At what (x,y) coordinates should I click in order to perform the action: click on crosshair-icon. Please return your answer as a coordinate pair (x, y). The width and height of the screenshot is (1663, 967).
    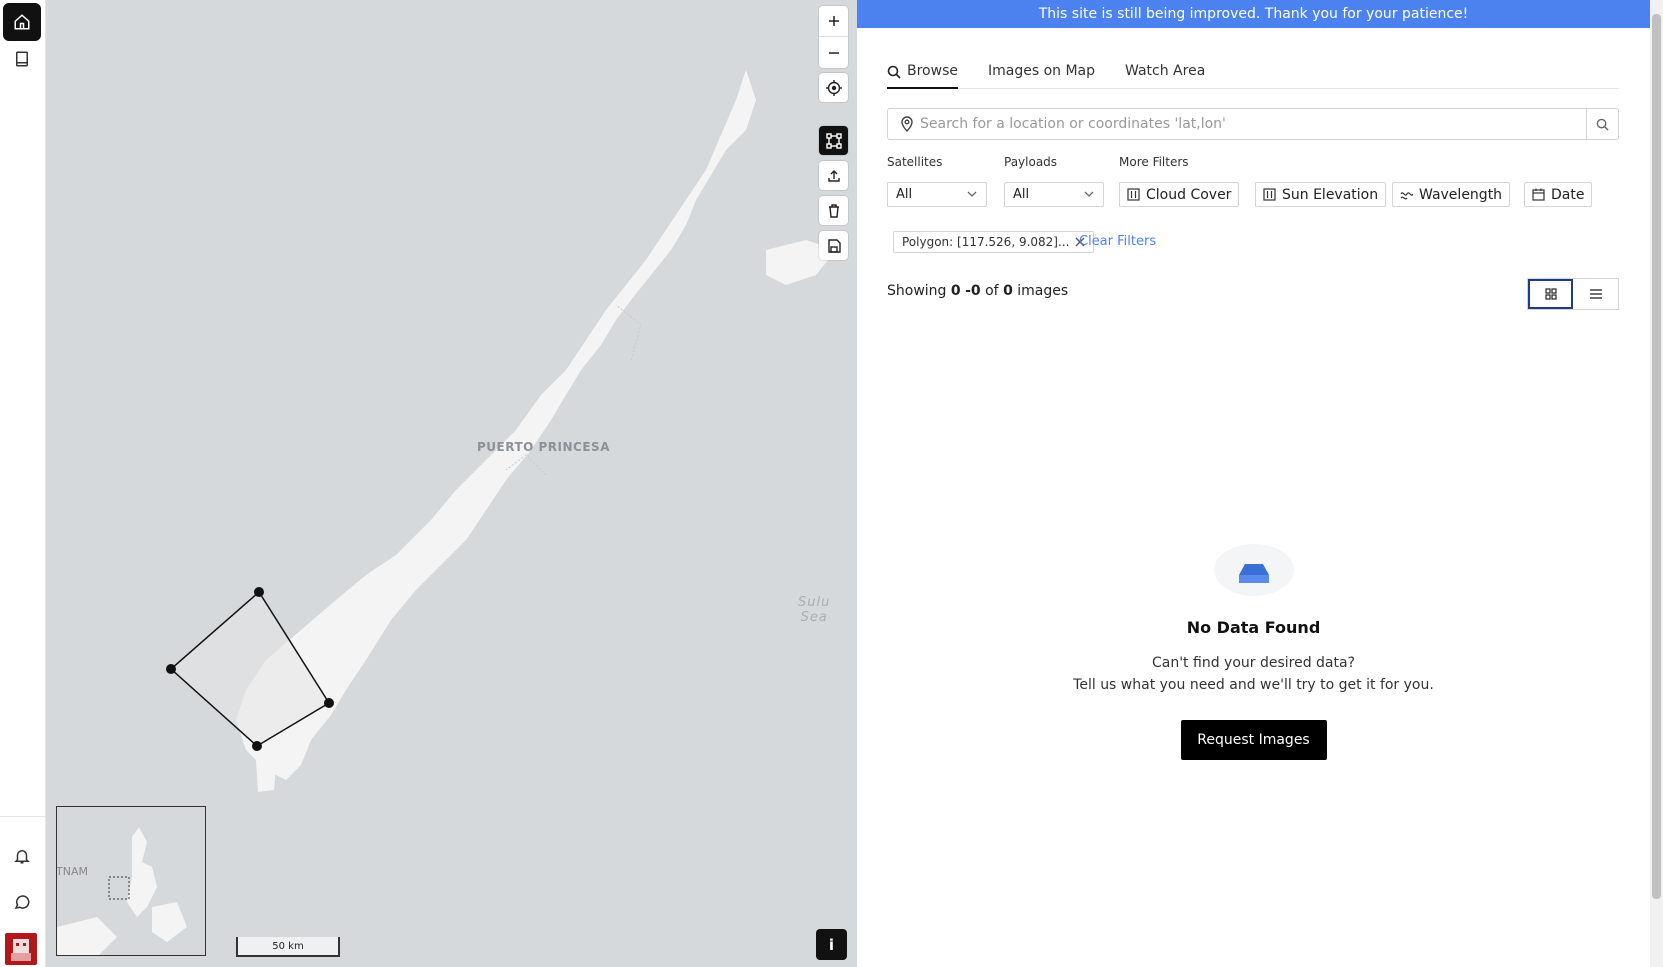
    Looking at the image, I should click on (833, 87).